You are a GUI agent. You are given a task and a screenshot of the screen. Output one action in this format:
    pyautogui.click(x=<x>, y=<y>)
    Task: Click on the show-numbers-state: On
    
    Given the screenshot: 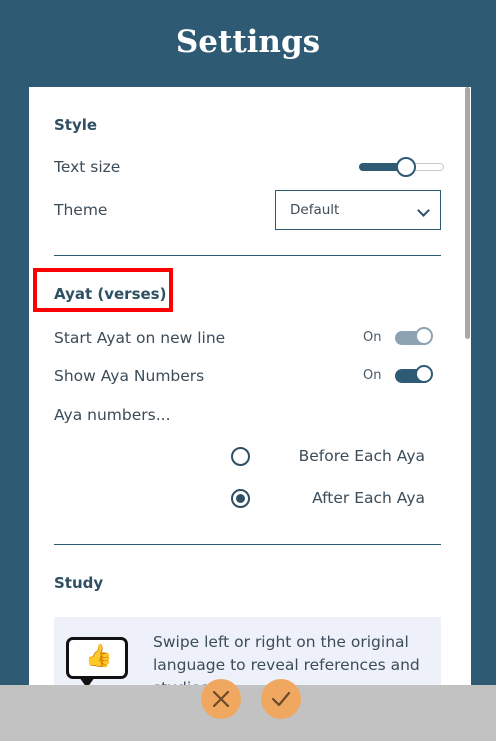 What is the action you would take?
    pyautogui.click(x=372, y=375)
    